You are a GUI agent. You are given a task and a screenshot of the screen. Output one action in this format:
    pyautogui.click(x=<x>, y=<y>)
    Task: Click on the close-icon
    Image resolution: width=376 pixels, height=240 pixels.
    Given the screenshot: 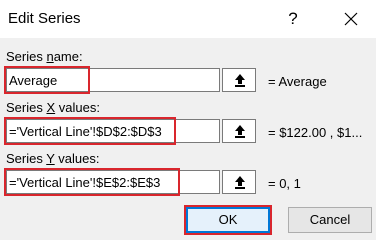 What is the action you would take?
    pyautogui.click(x=351, y=19)
    